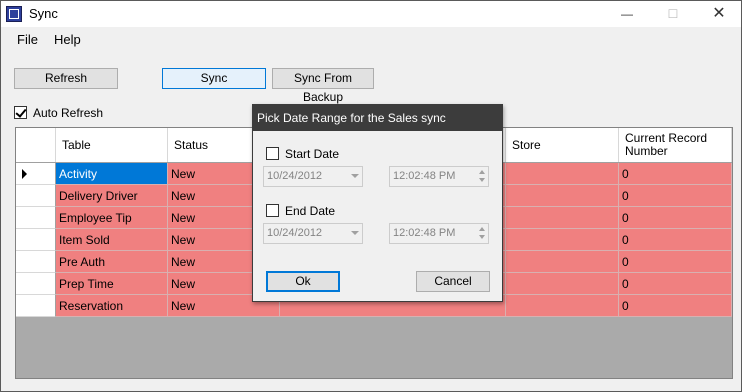  What do you see at coordinates (20, 112) in the screenshot?
I see `auto-refresh-checkbox` at bounding box center [20, 112].